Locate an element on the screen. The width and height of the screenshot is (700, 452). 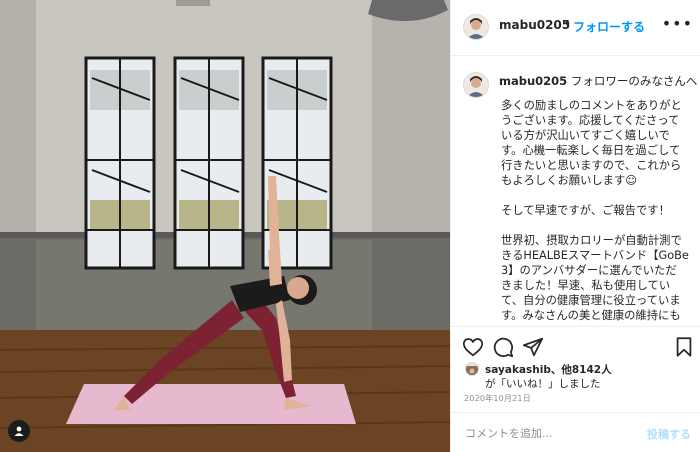
tagged-users-button is located at coordinates (19, 431).